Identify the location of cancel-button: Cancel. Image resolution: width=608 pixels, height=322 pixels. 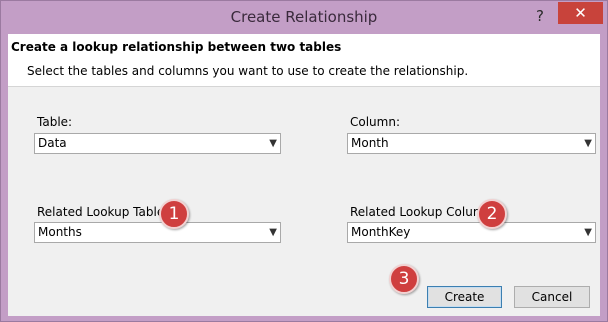
(552, 297).